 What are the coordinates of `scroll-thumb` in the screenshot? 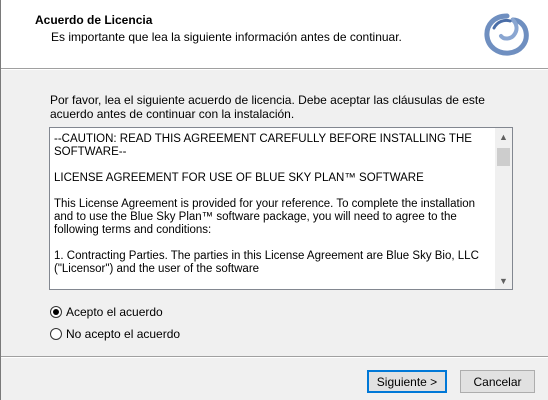 It's located at (503, 157).